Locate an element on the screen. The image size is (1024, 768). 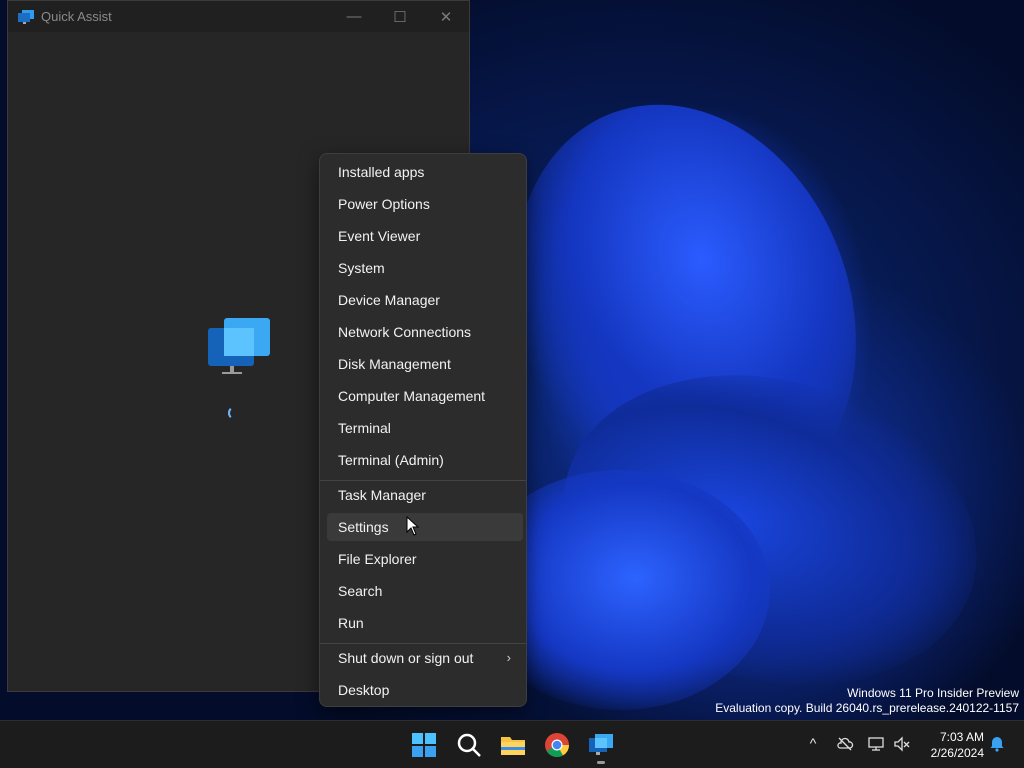
menu-item-desktop: Desktop is located at coordinates (425, 690).